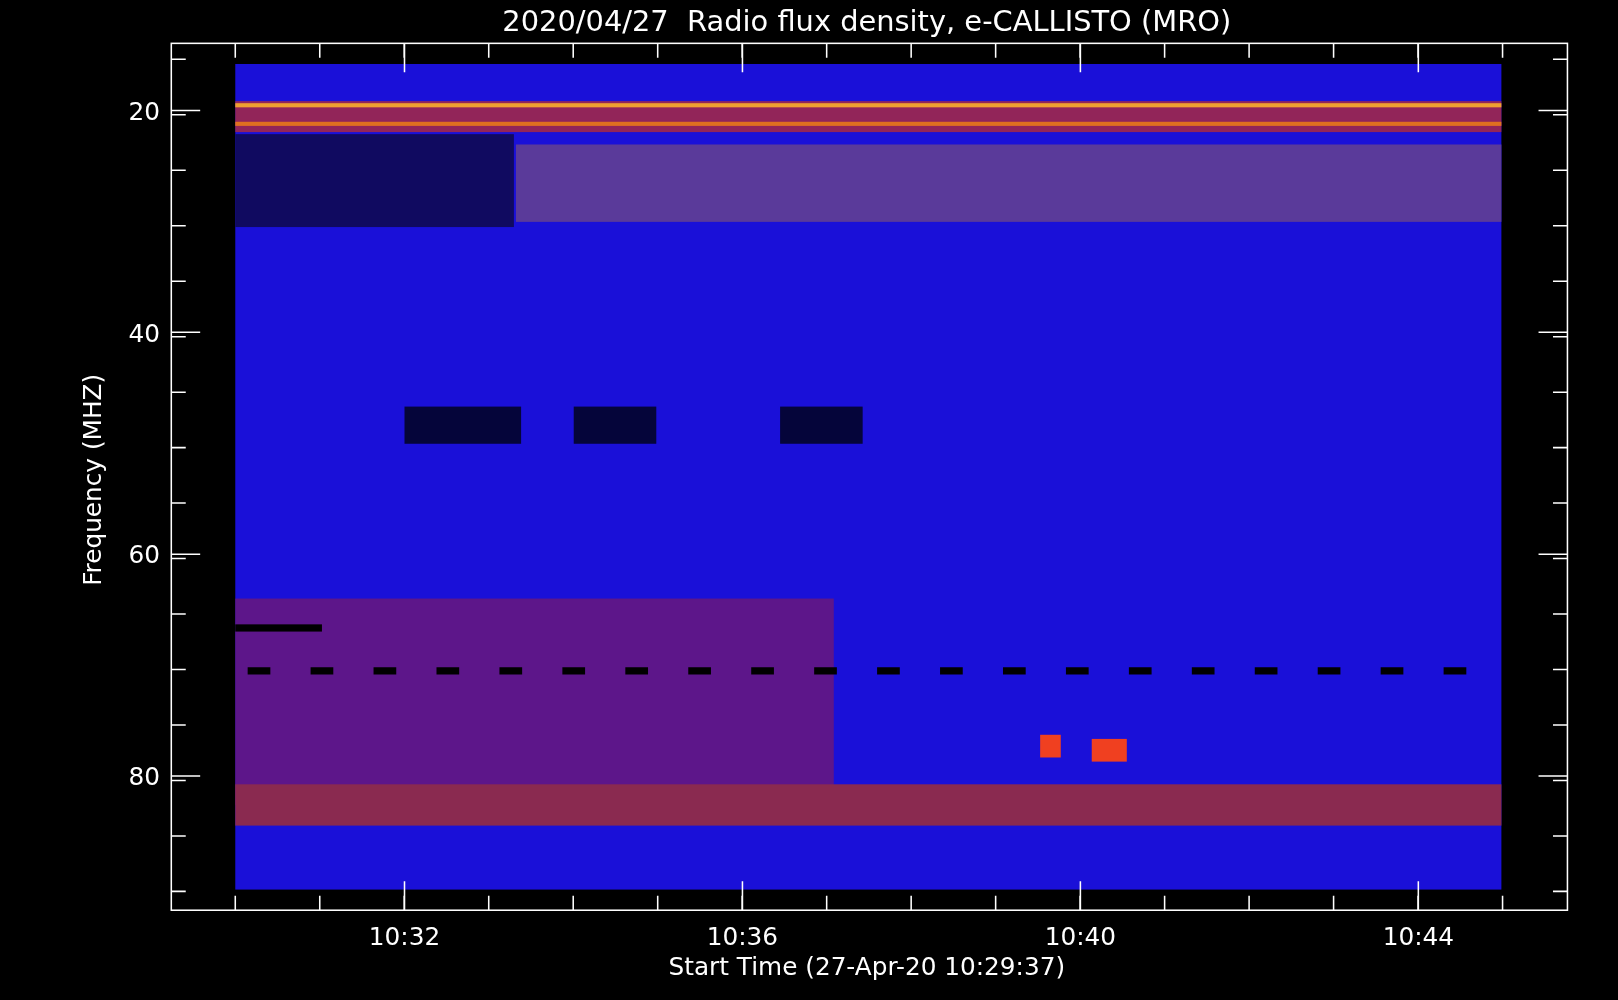  What do you see at coordinates (404, 937) in the screenshot?
I see `tick-label: 10:32` at bounding box center [404, 937].